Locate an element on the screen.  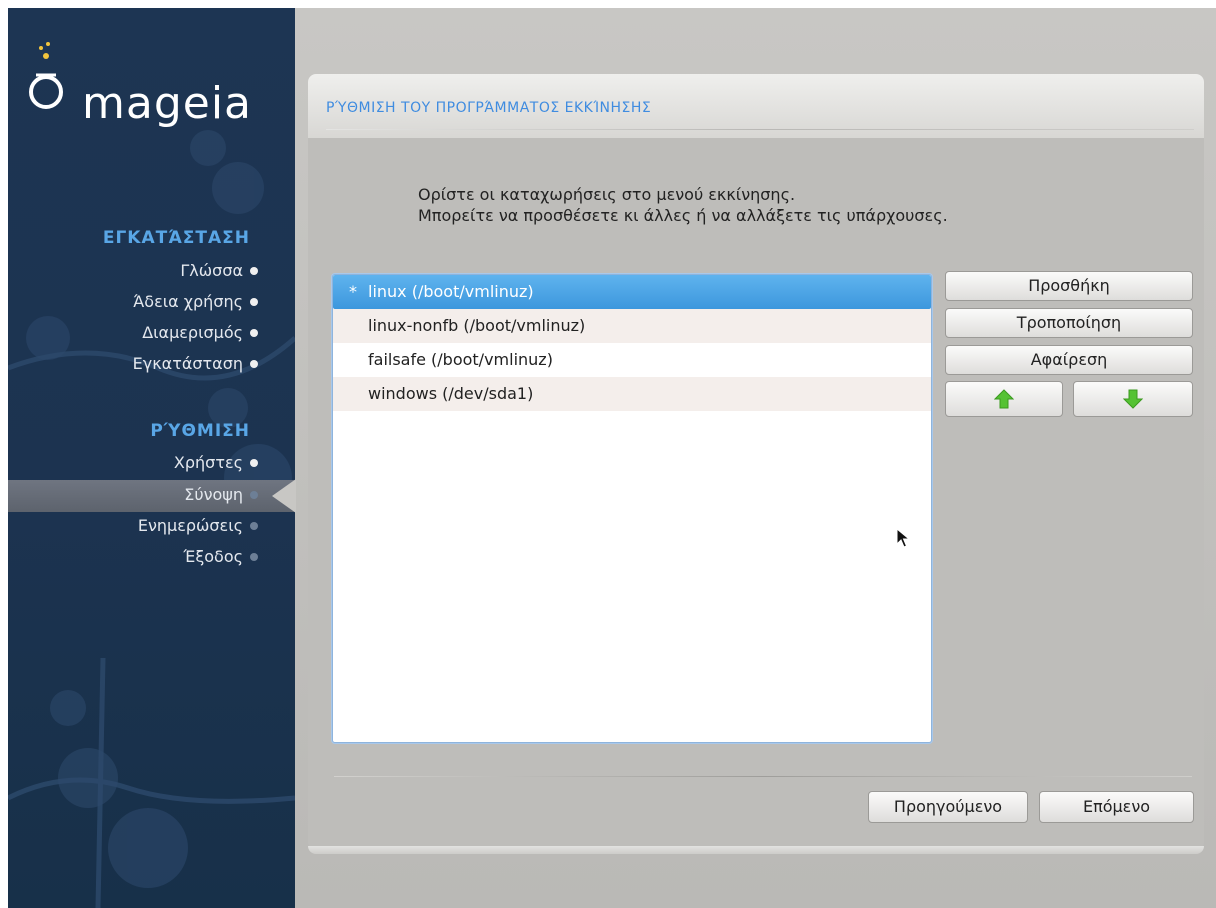
entry-label: linux-nonfb (/boot/vmlinuz) is located at coordinates (477, 325).